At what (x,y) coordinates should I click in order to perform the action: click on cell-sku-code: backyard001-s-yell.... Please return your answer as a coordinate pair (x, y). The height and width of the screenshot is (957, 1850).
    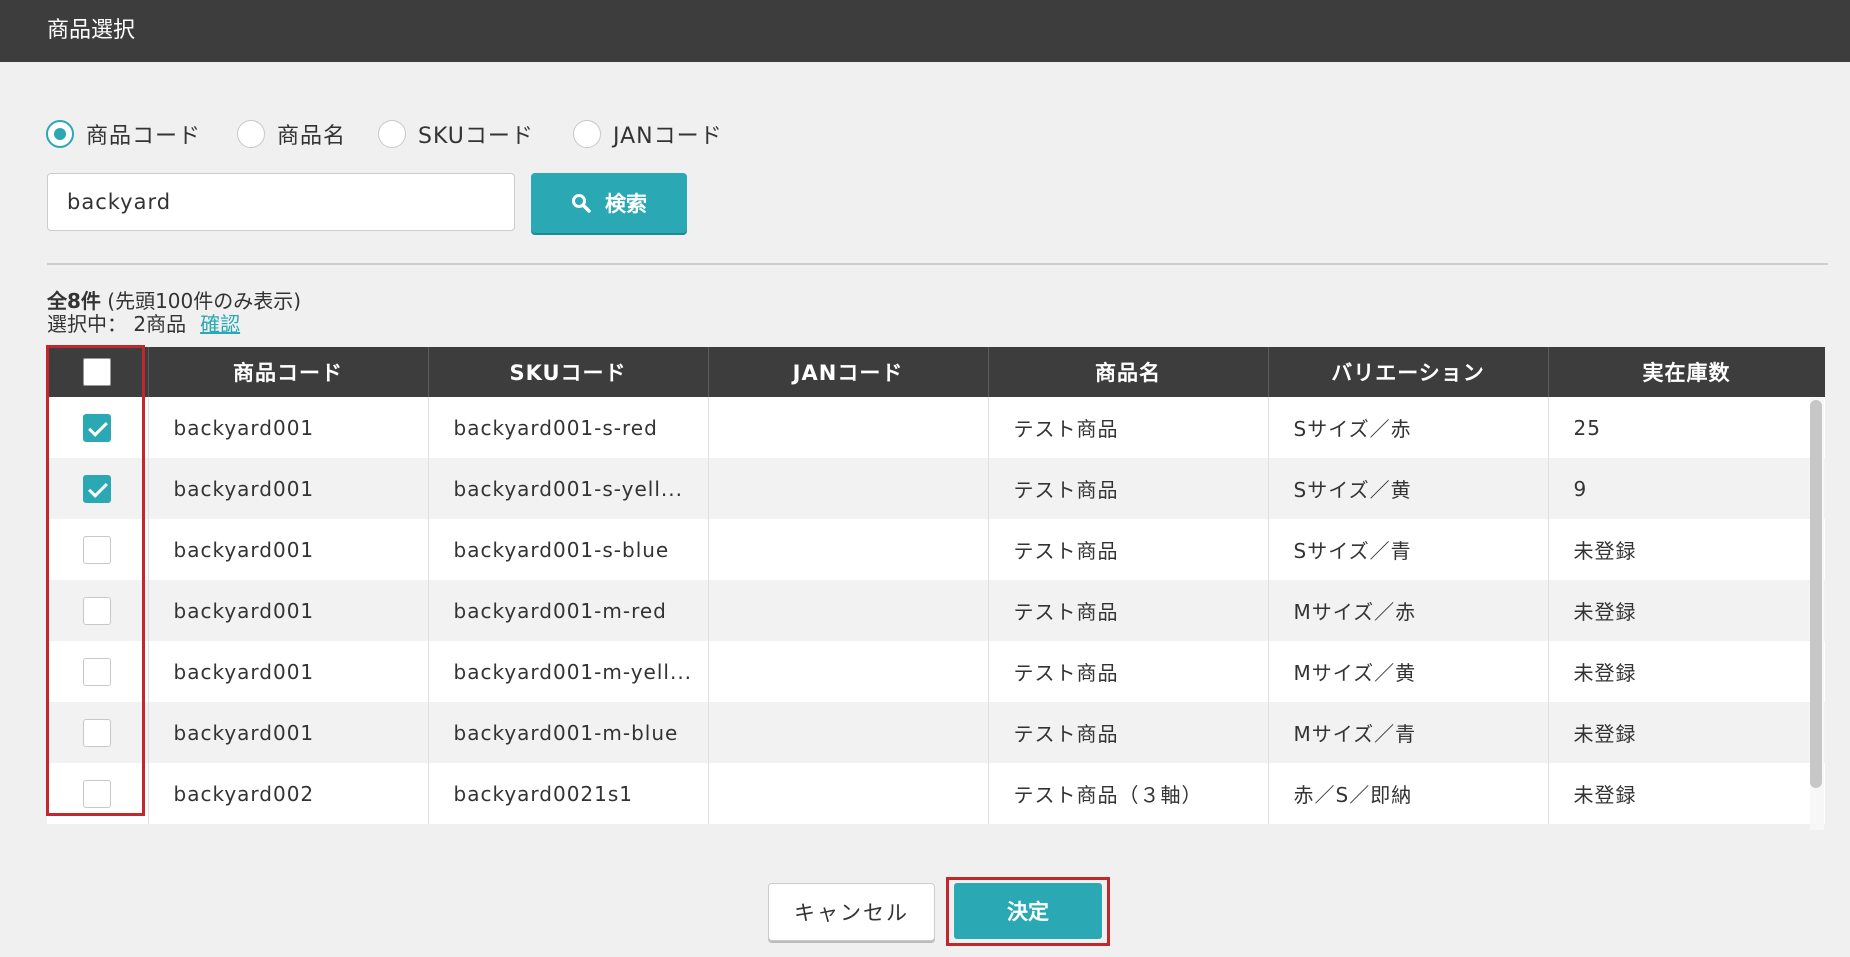
    Looking at the image, I should click on (568, 488).